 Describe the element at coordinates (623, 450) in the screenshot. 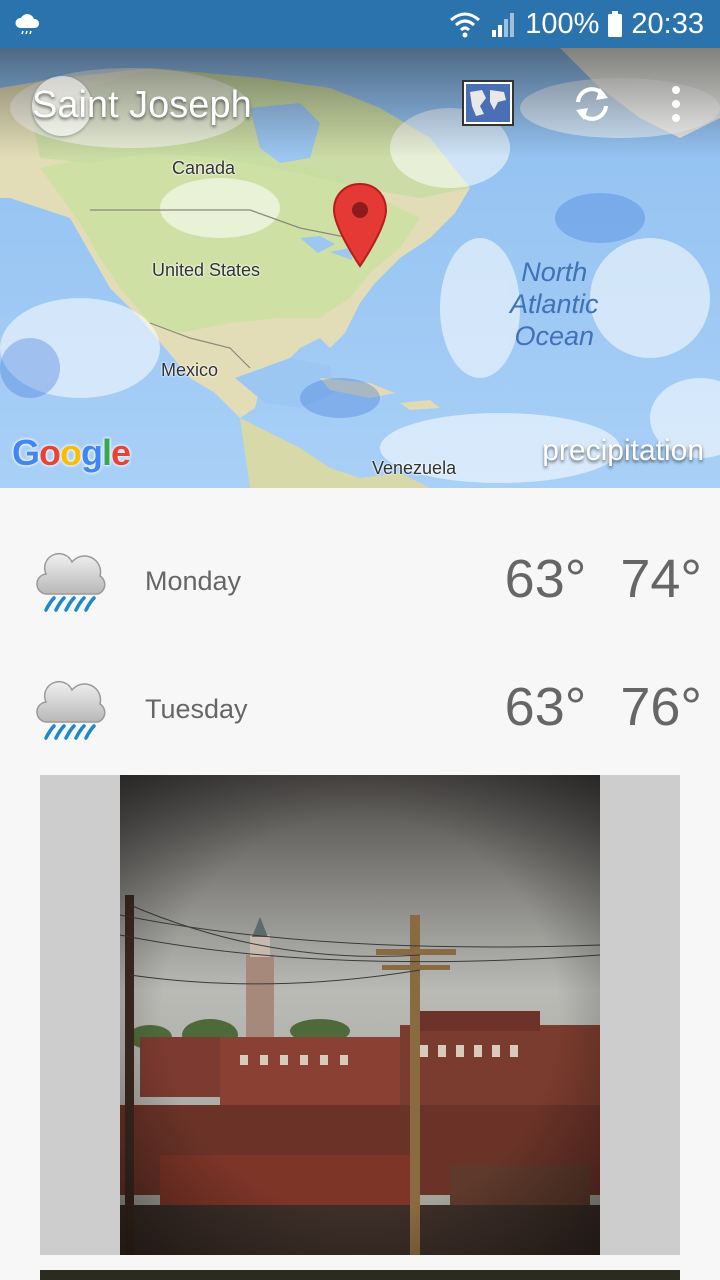

I see `layer-name-label: precipitation` at that location.